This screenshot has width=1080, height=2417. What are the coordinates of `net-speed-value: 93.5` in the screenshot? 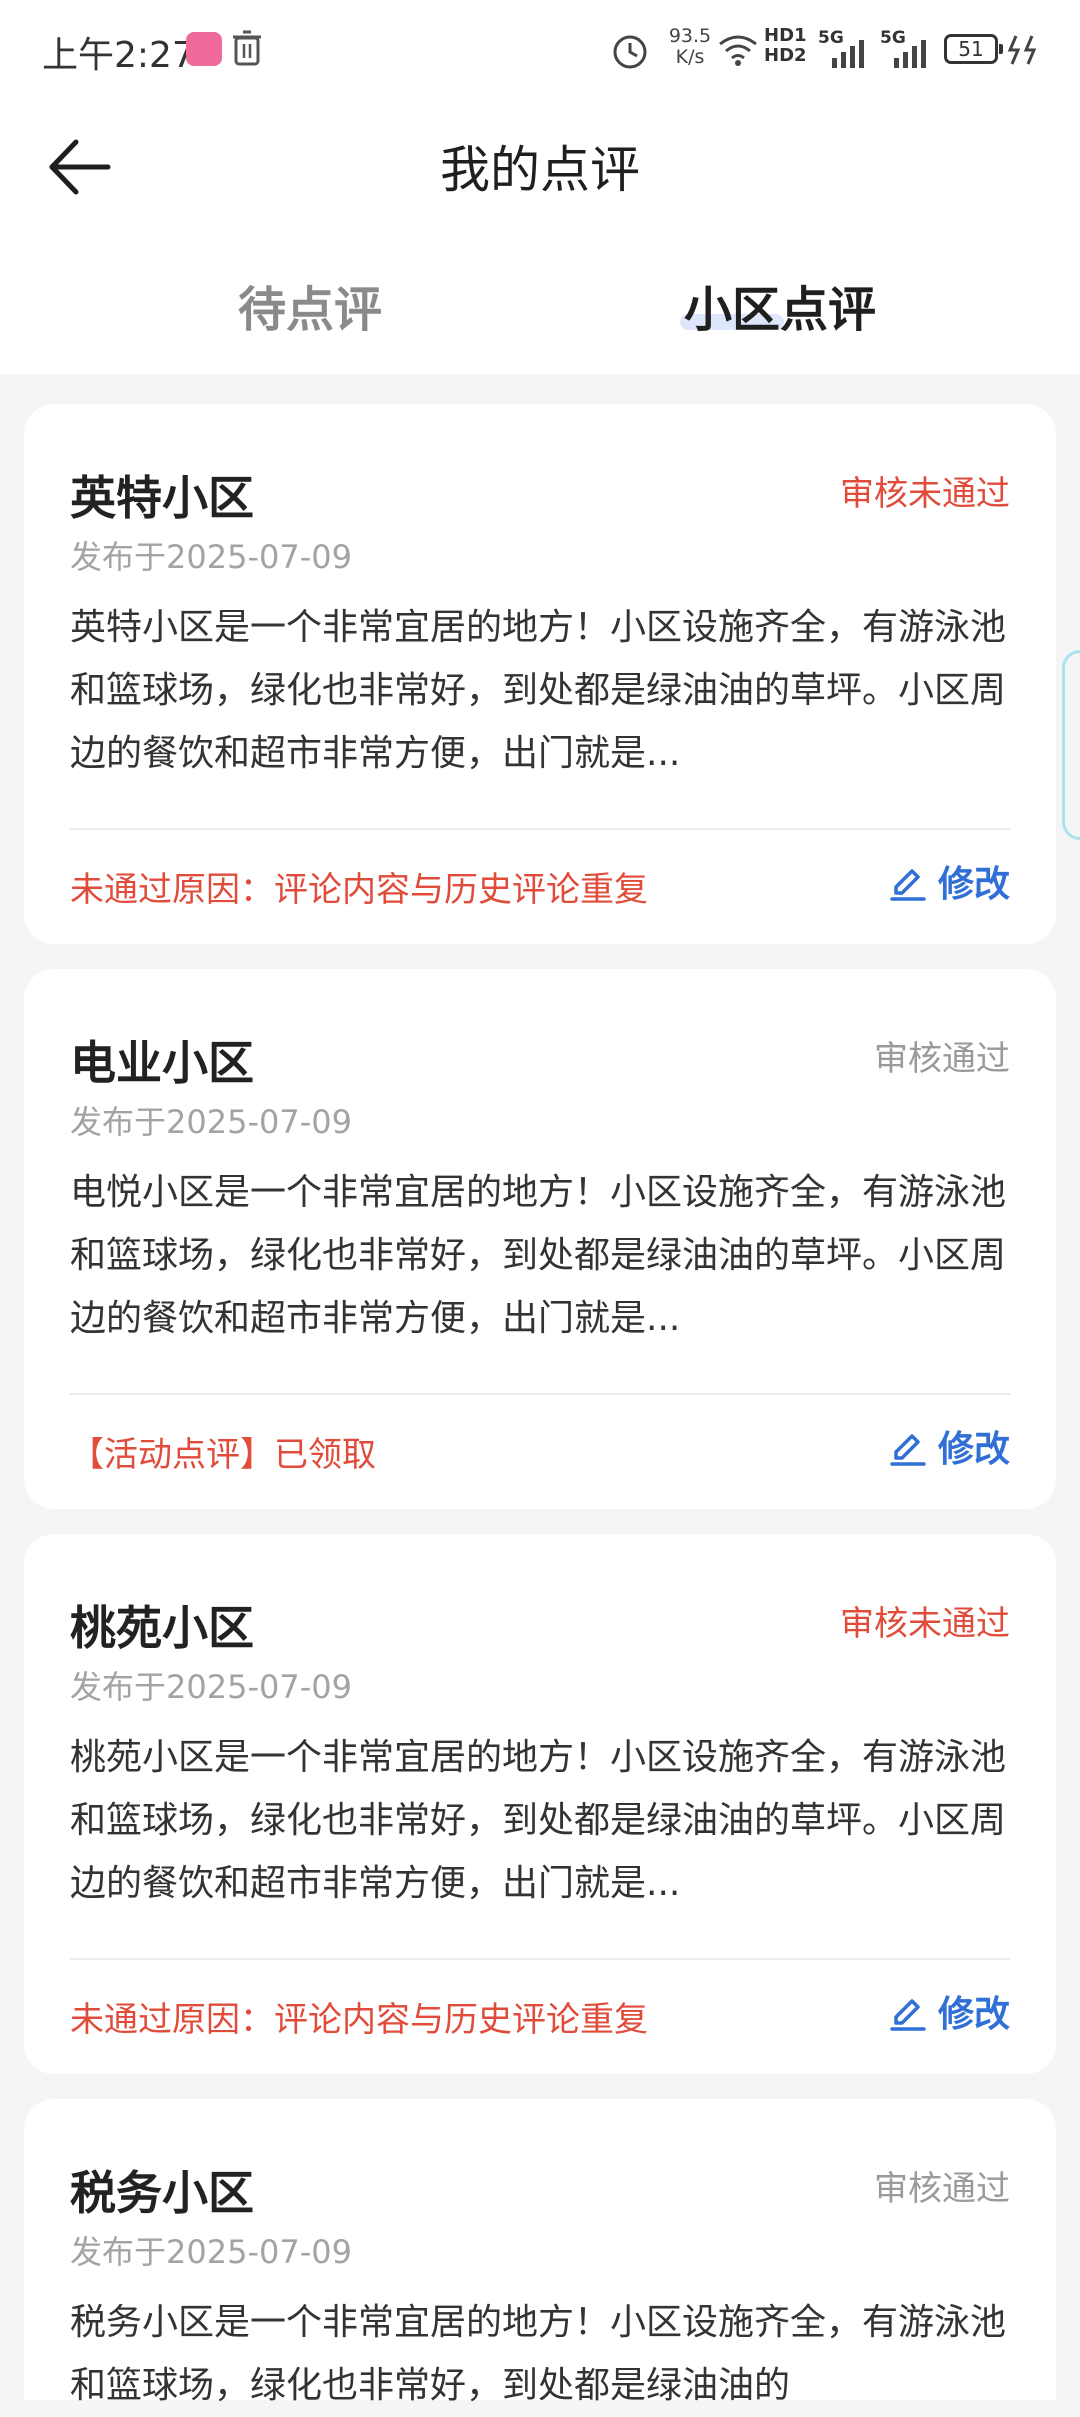 It's located at (690, 36).